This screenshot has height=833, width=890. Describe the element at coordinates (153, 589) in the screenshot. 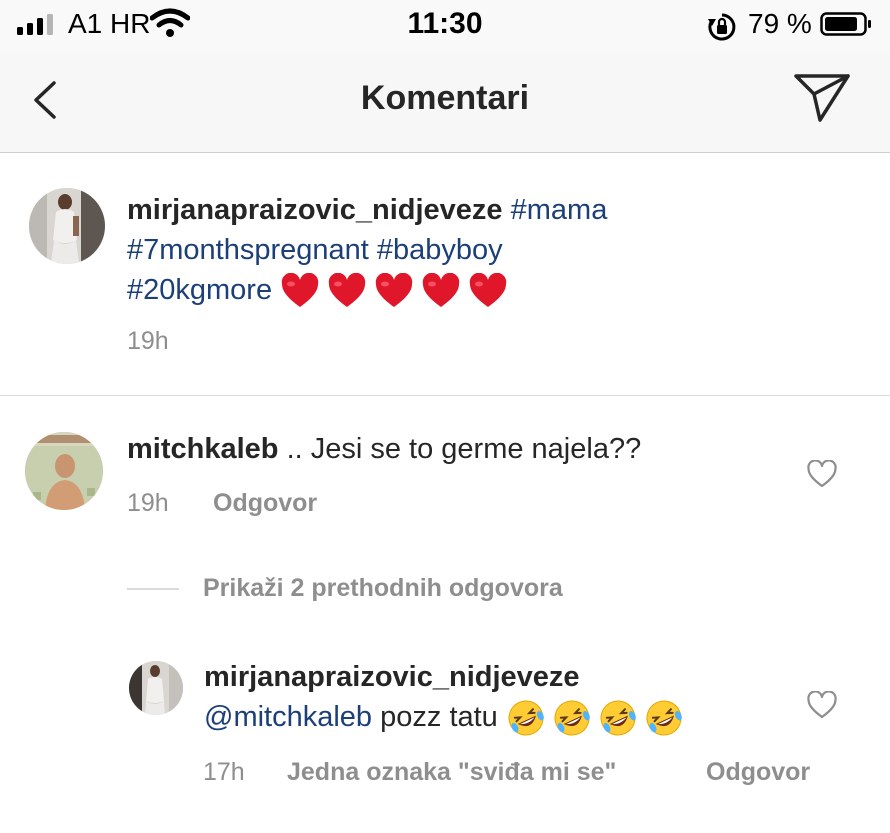

I see `reply-thread-line` at that location.